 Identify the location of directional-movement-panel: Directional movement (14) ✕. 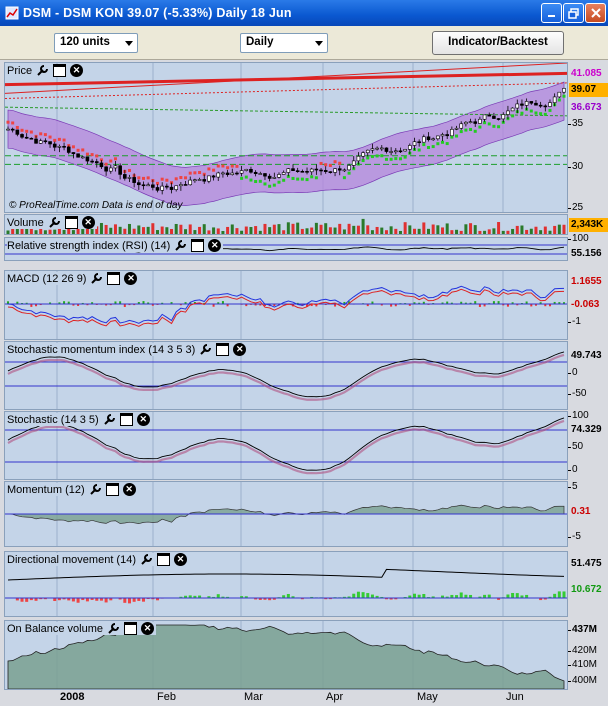
(286, 584).